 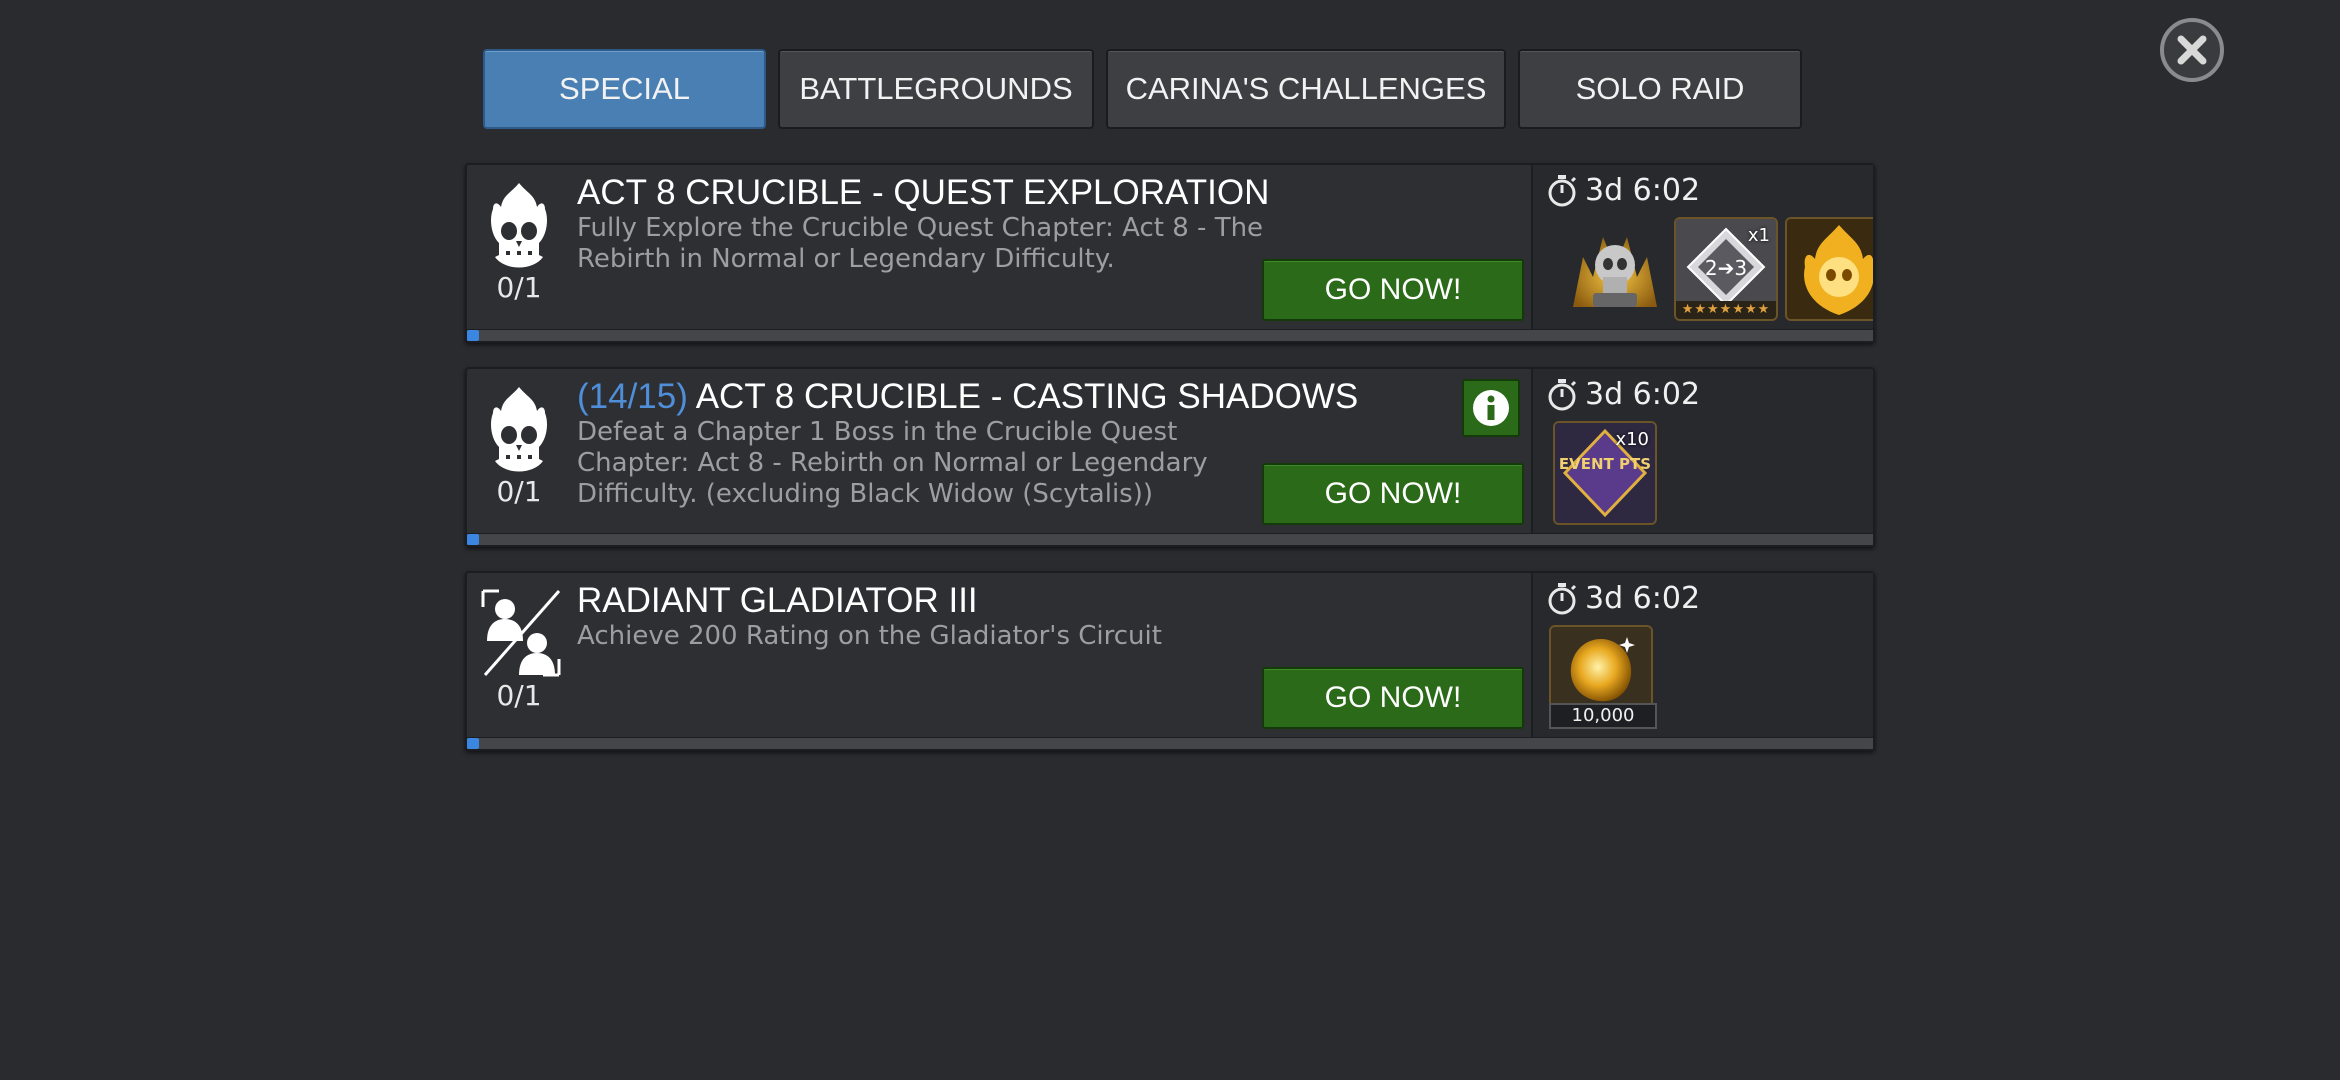 What do you see at coordinates (1603, 716) in the screenshot?
I see `reward-amount: 10,000` at bounding box center [1603, 716].